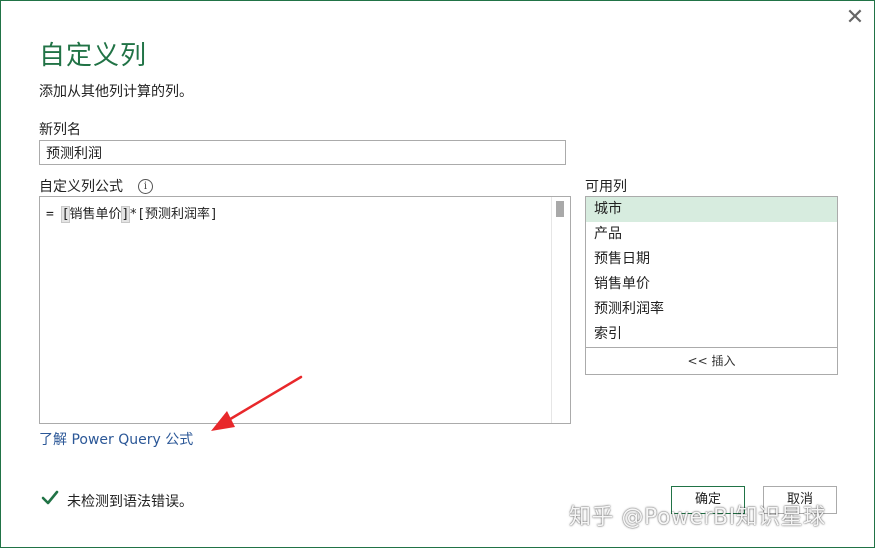 This screenshot has width=875, height=548. I want to click on column-item-index: 索引, so click(711, 334).